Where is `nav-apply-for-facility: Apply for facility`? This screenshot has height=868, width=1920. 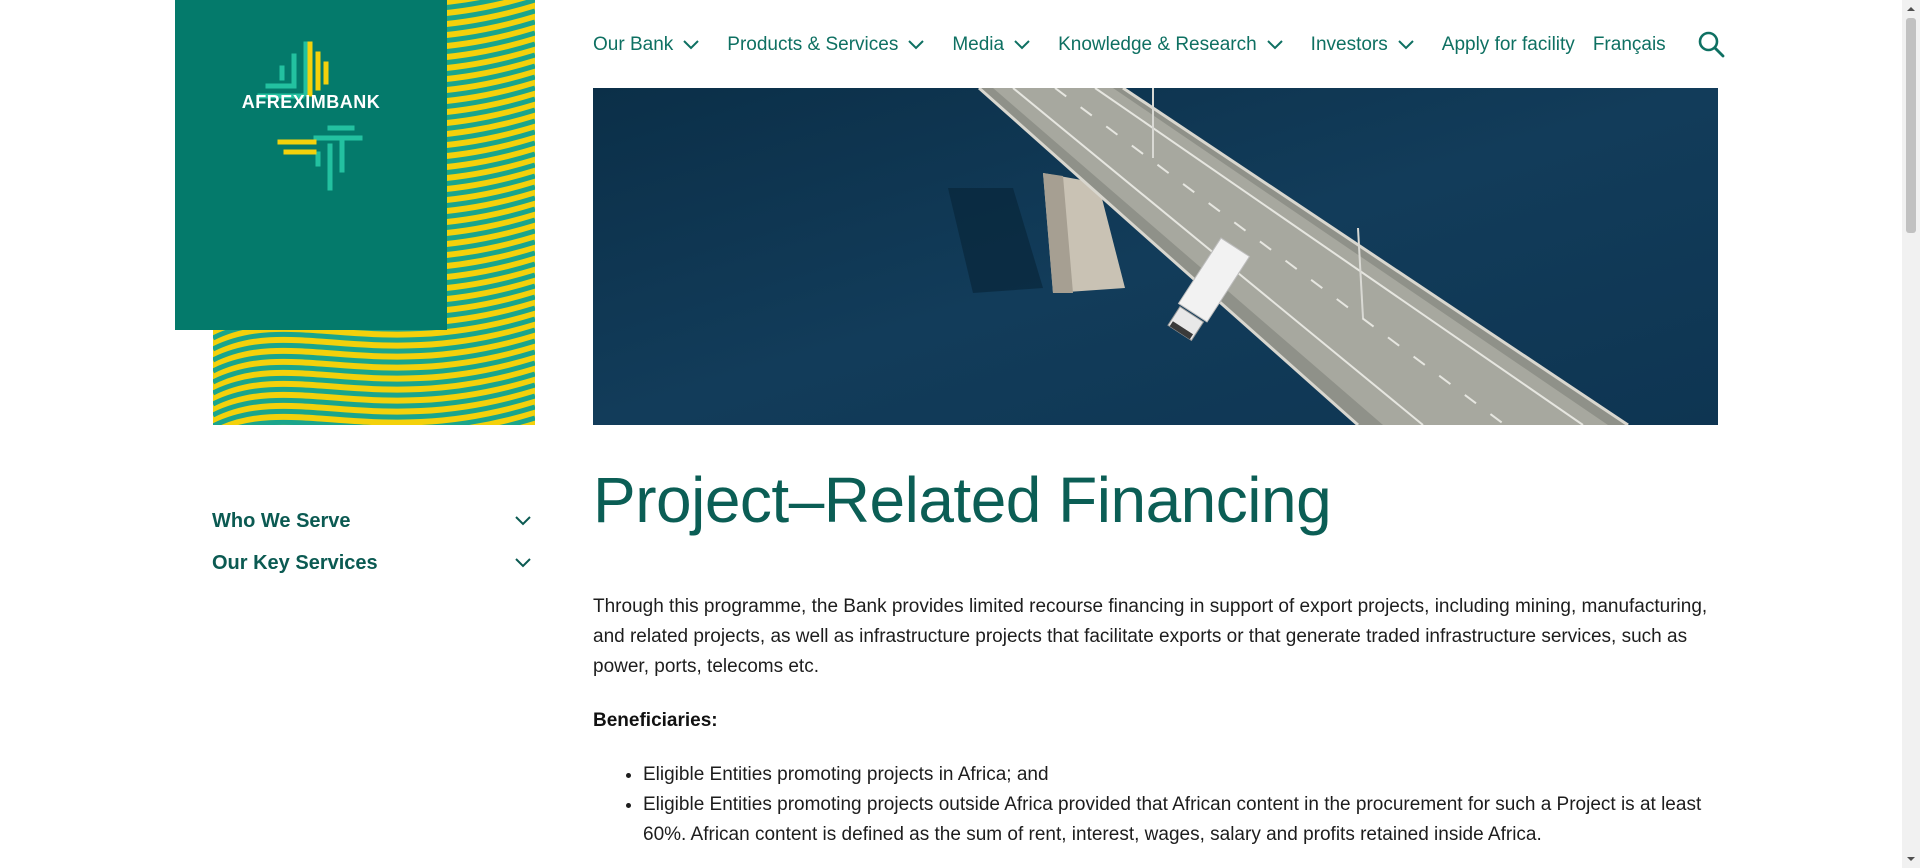 nav-apply-for-facility: Apply for facility is located at coordinates (1508, 45).